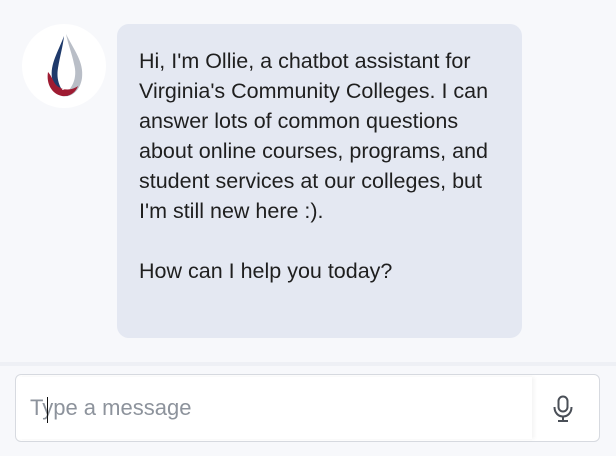 The image size is (616, 456). Describe the element at coordinates (47, 410) in the screenshot. I see `text-caret` at that location.